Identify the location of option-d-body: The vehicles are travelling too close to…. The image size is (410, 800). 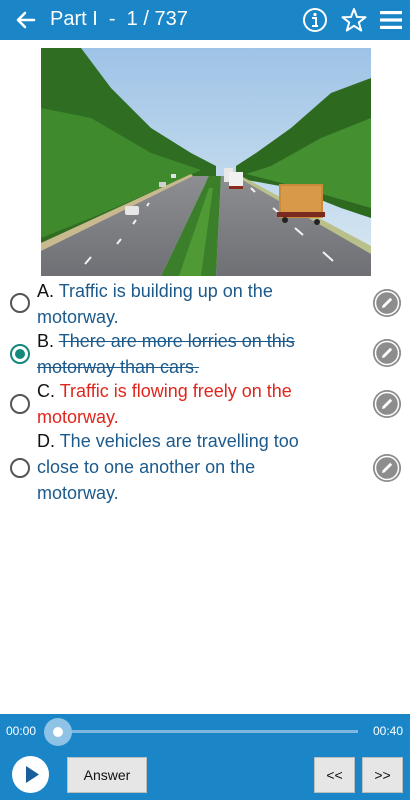
(168, 467).